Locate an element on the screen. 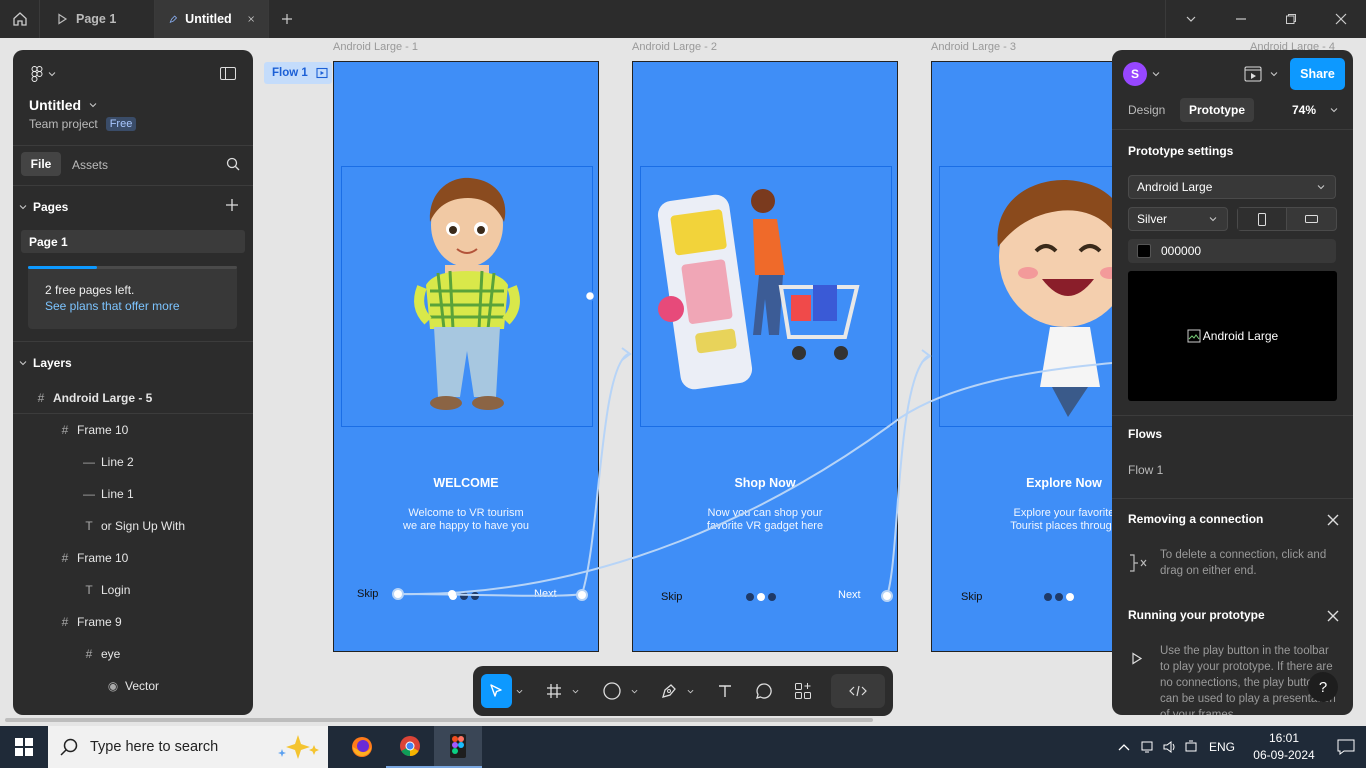 This screenshot has height=768, width=1366. actions-tool is located at coordinates (802, 691).